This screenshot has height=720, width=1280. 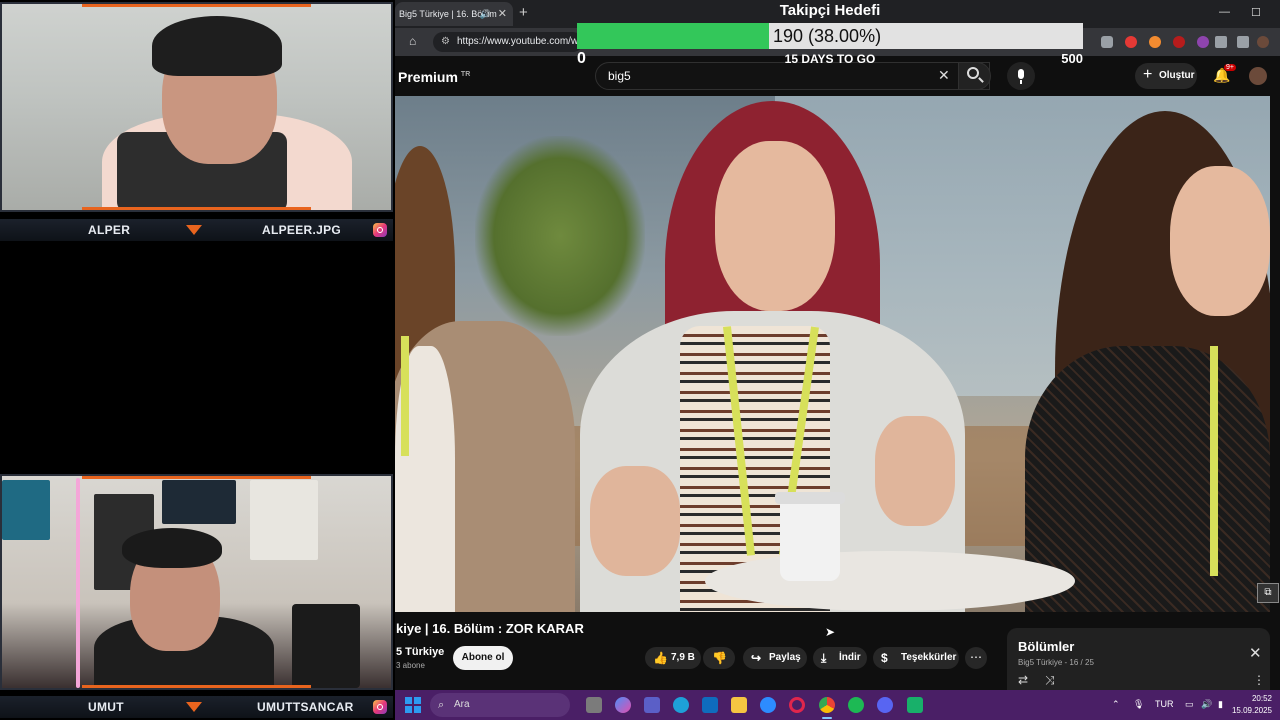 I want to click on download-button: ⤓ İndir, so click(x=840, y=658).